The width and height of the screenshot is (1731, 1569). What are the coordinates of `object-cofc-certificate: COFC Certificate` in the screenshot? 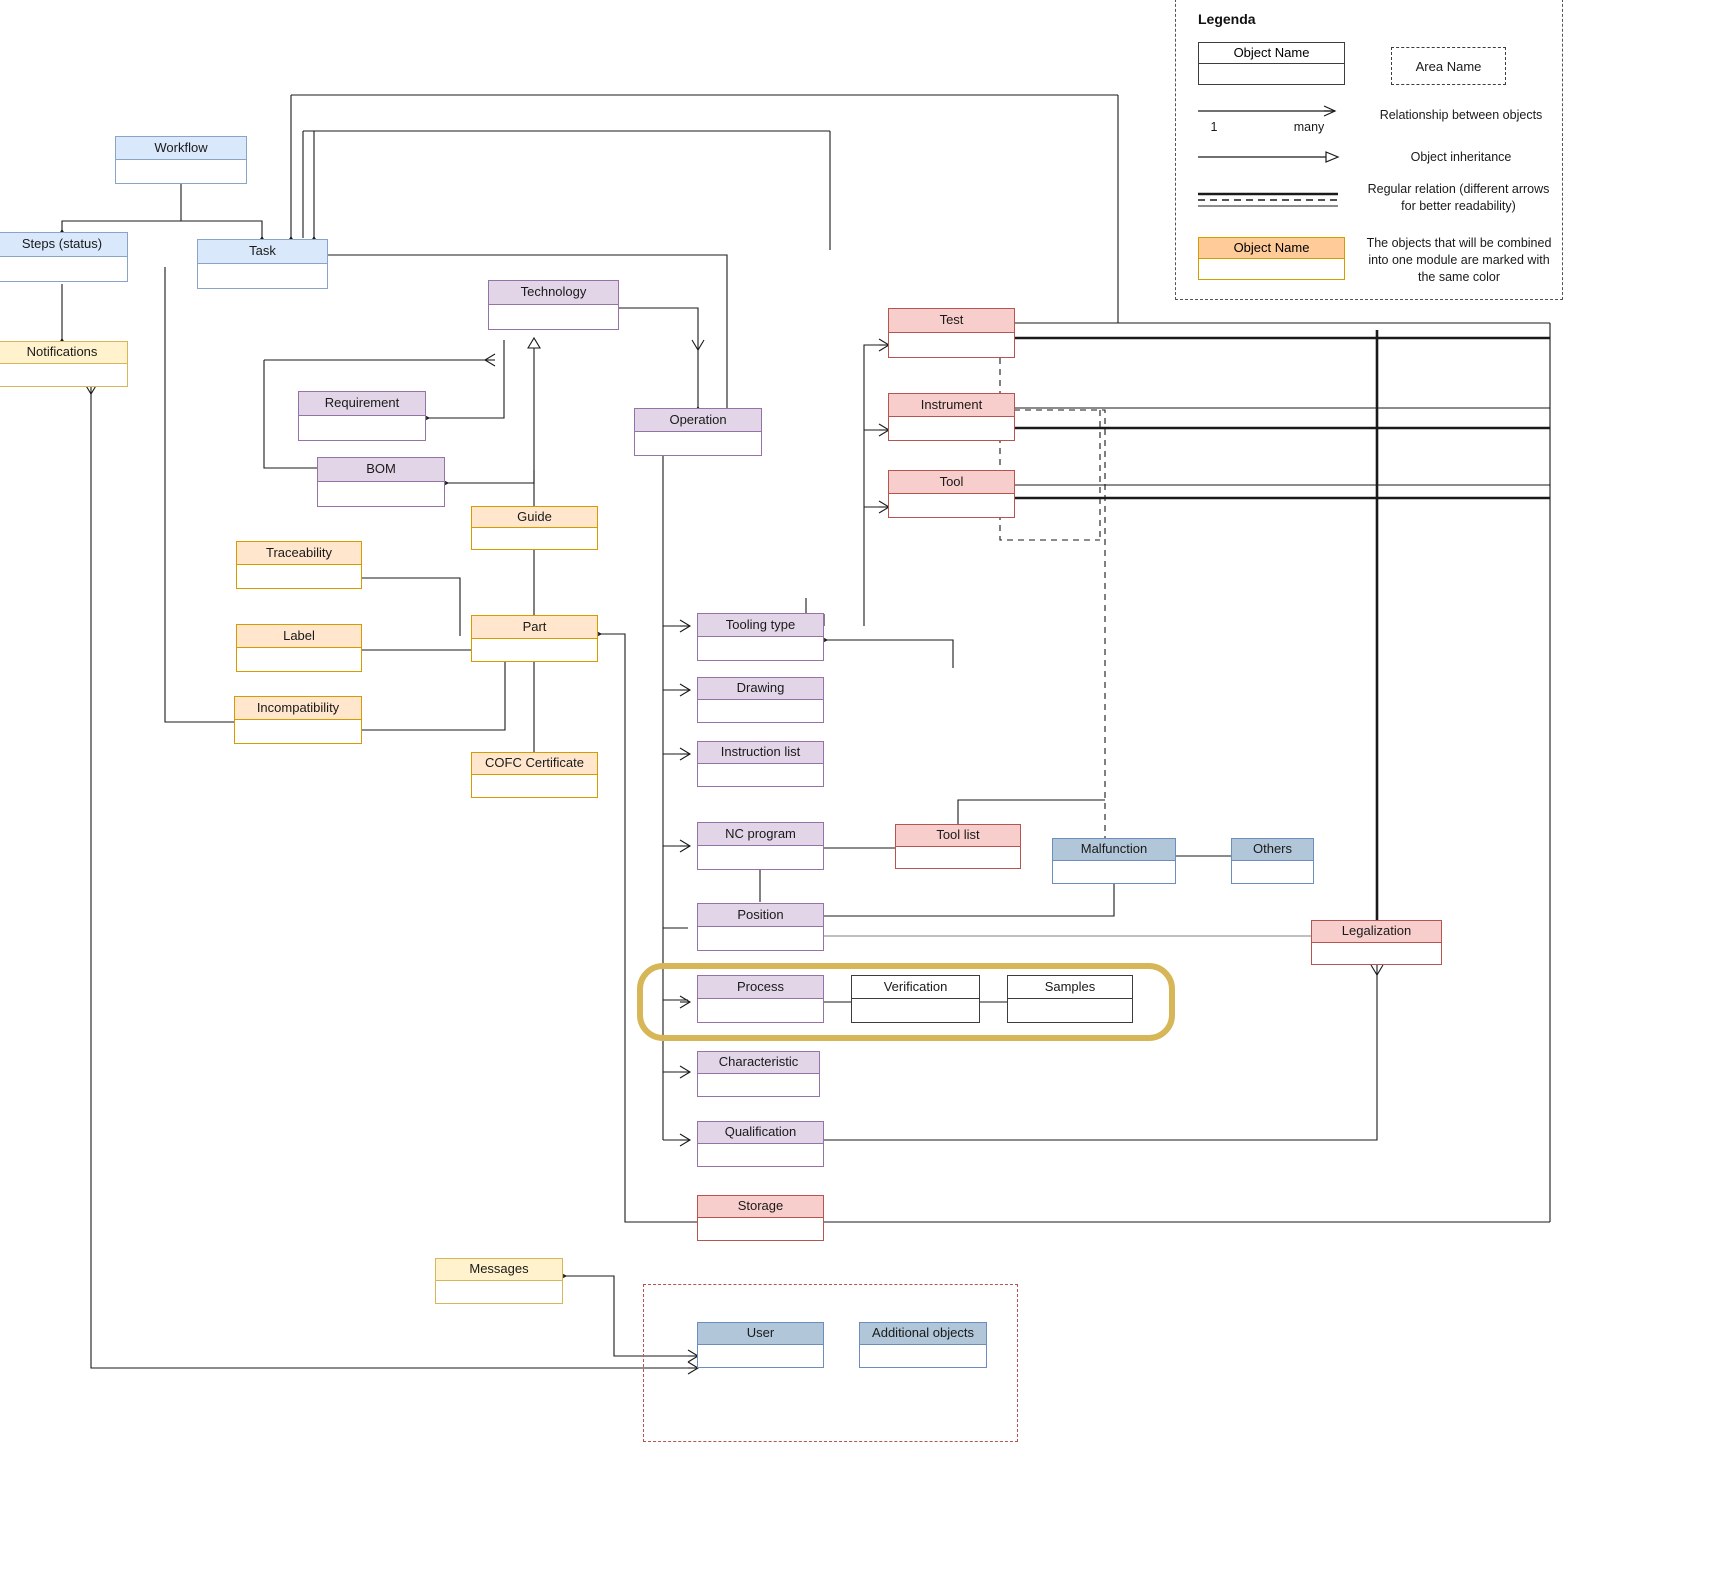 It's located at (534, 775).